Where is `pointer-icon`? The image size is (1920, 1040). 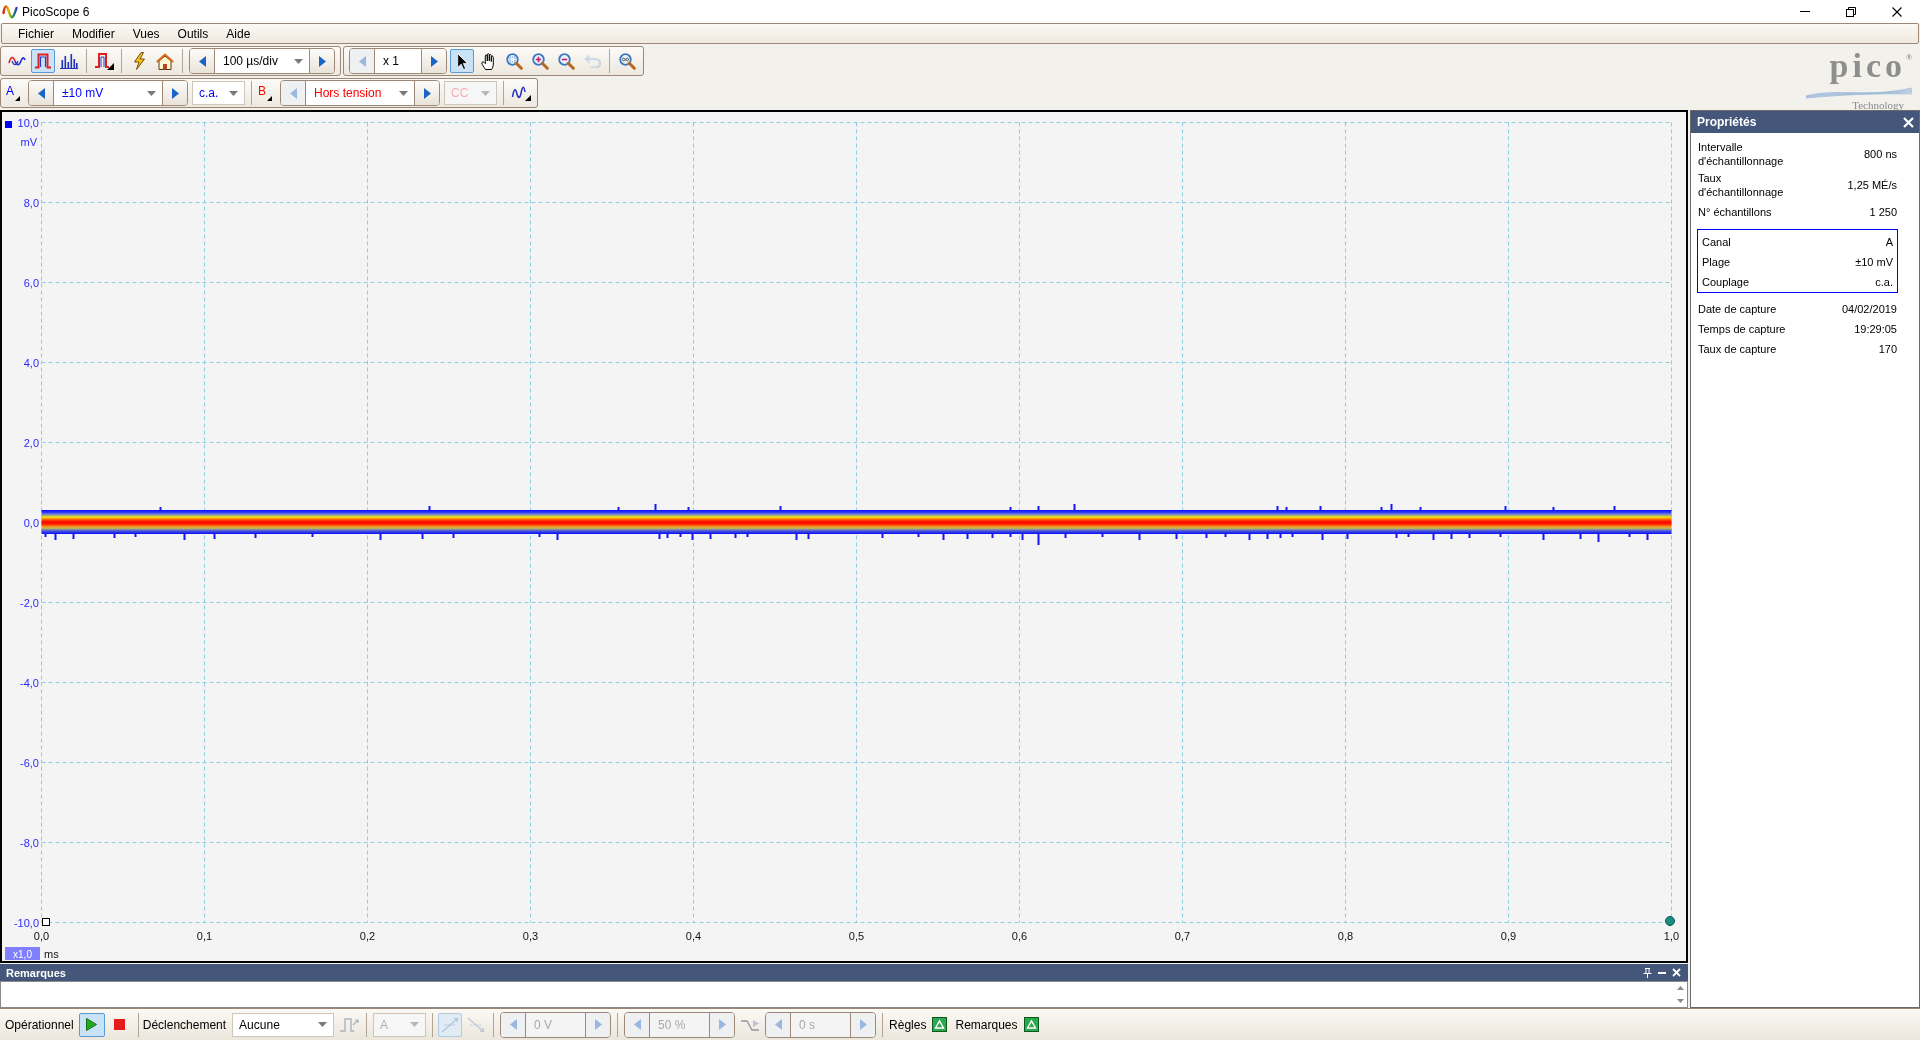 pointer-icon is located at coordinates (462, 61).